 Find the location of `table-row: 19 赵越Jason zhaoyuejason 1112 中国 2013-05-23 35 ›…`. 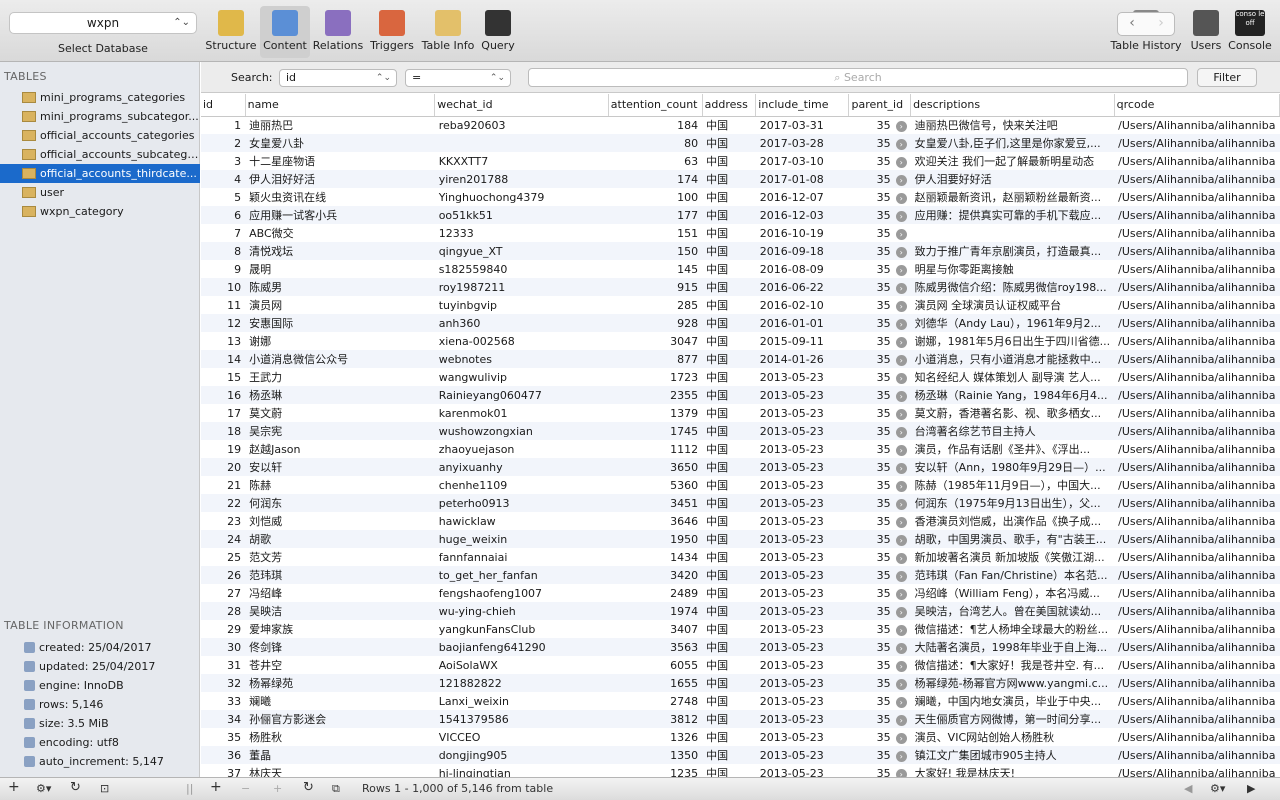

table-row: 19 赵越Jason zhaoyuejason 1112 中国 2013-05-23 35 ›… is located at coordinates (740, 449).